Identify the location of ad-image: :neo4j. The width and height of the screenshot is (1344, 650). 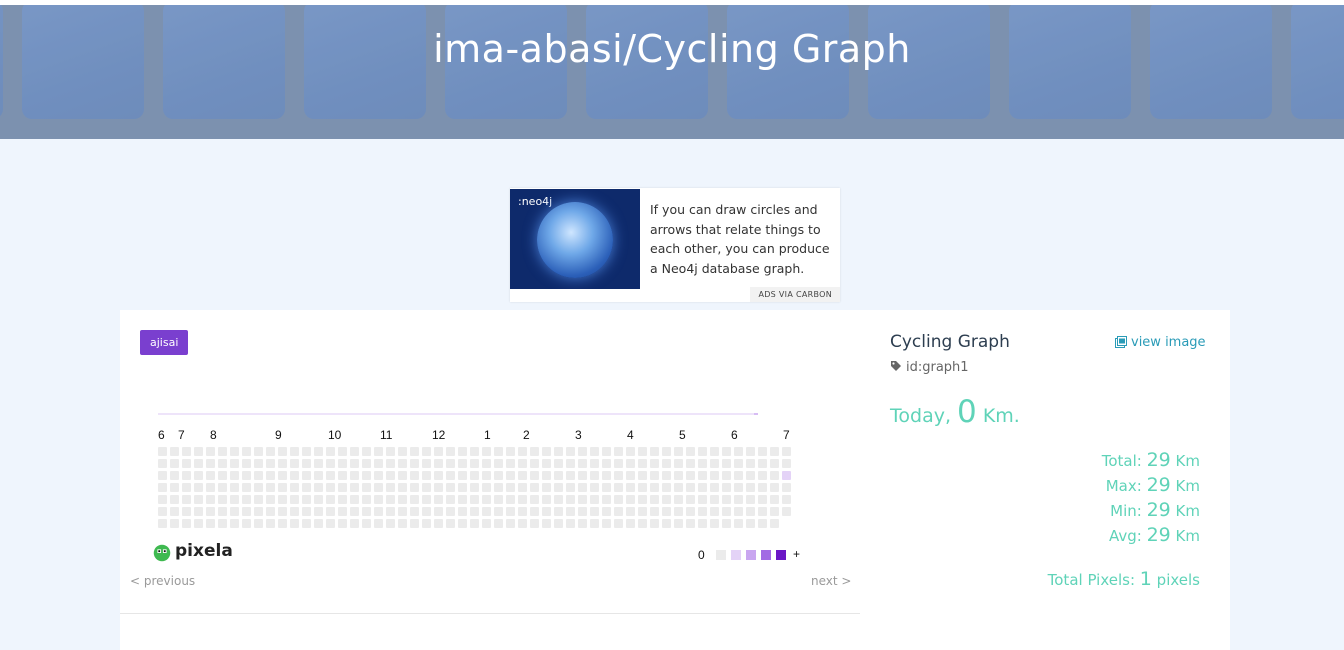
(575, 239).